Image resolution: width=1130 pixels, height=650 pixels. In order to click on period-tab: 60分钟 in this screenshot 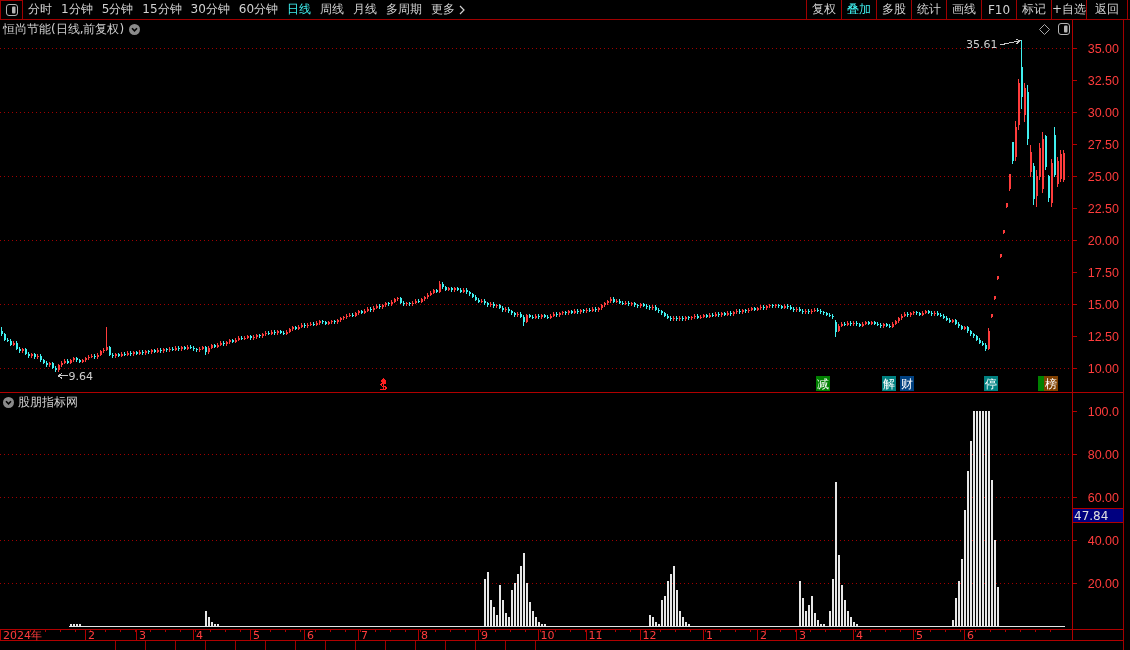, I will do `click(258, 9)`.